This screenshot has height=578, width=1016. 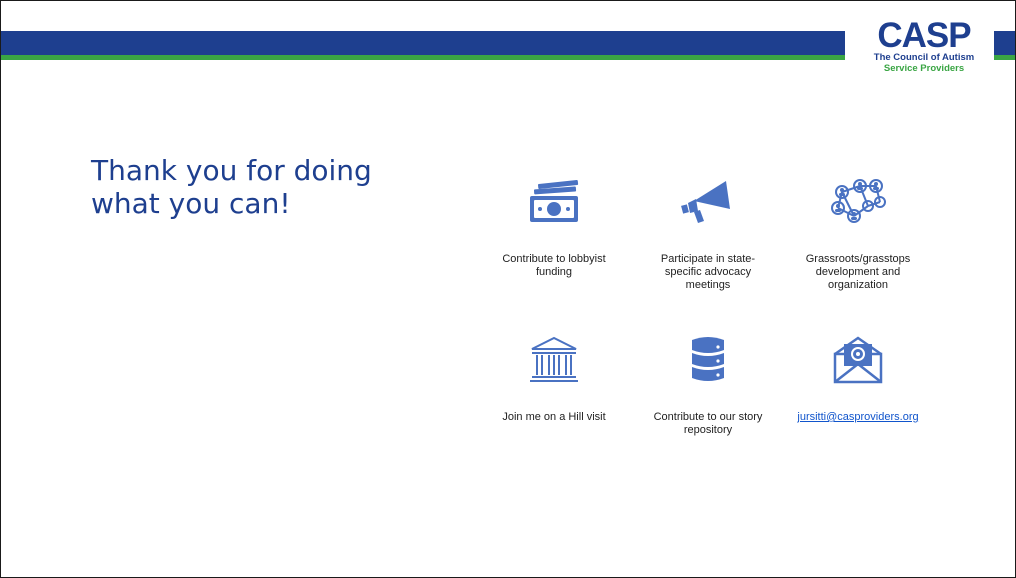 I want to click on capitol-building-icon, so click(x=554, y=359).